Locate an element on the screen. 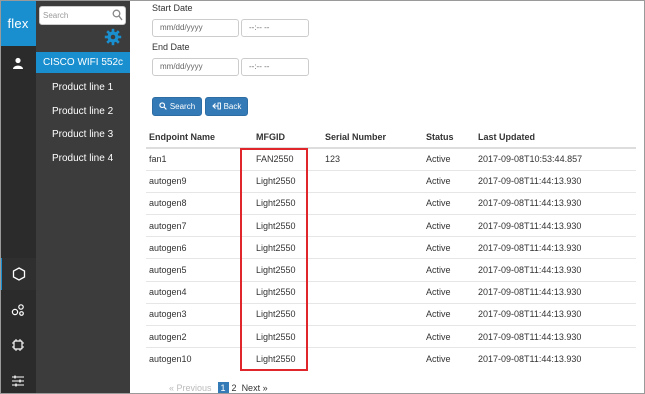 The height and width of the screenshot is (394, 645). sidebar-item-product-line-3: Product line 3 is located at coordinates (82, 134).